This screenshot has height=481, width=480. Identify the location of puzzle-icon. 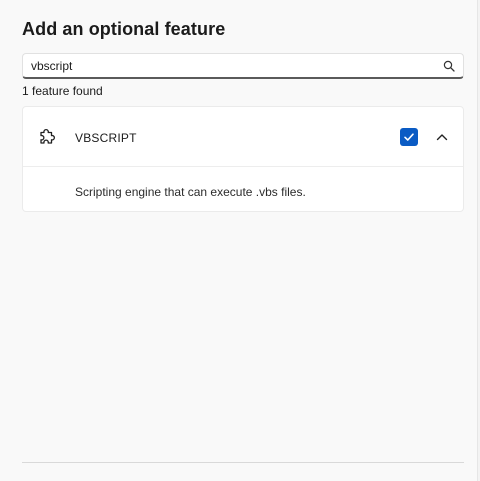
(47, 136).